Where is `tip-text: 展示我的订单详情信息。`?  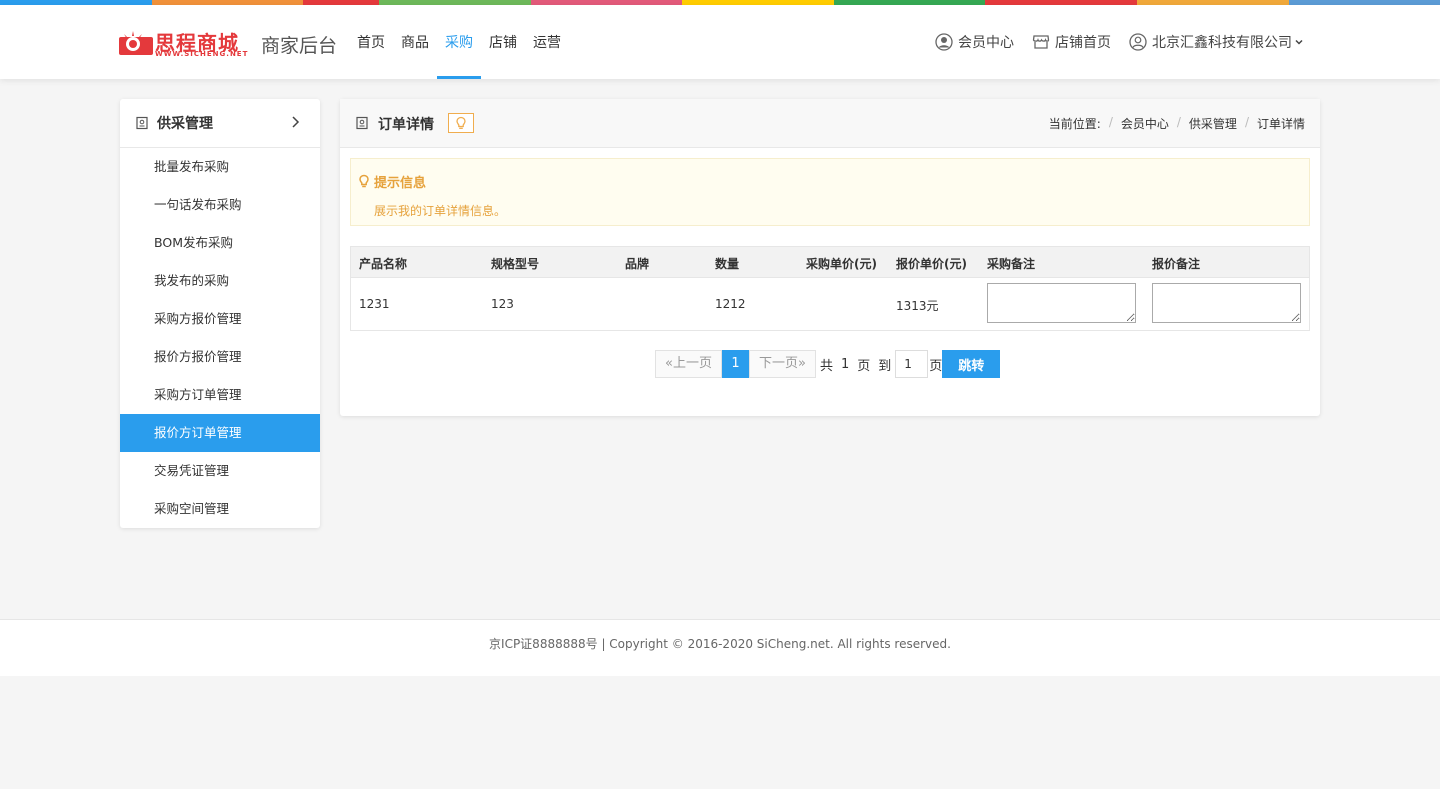 tip-text: 展示我的订单详情信息。 is located at coordinates (440, 211).